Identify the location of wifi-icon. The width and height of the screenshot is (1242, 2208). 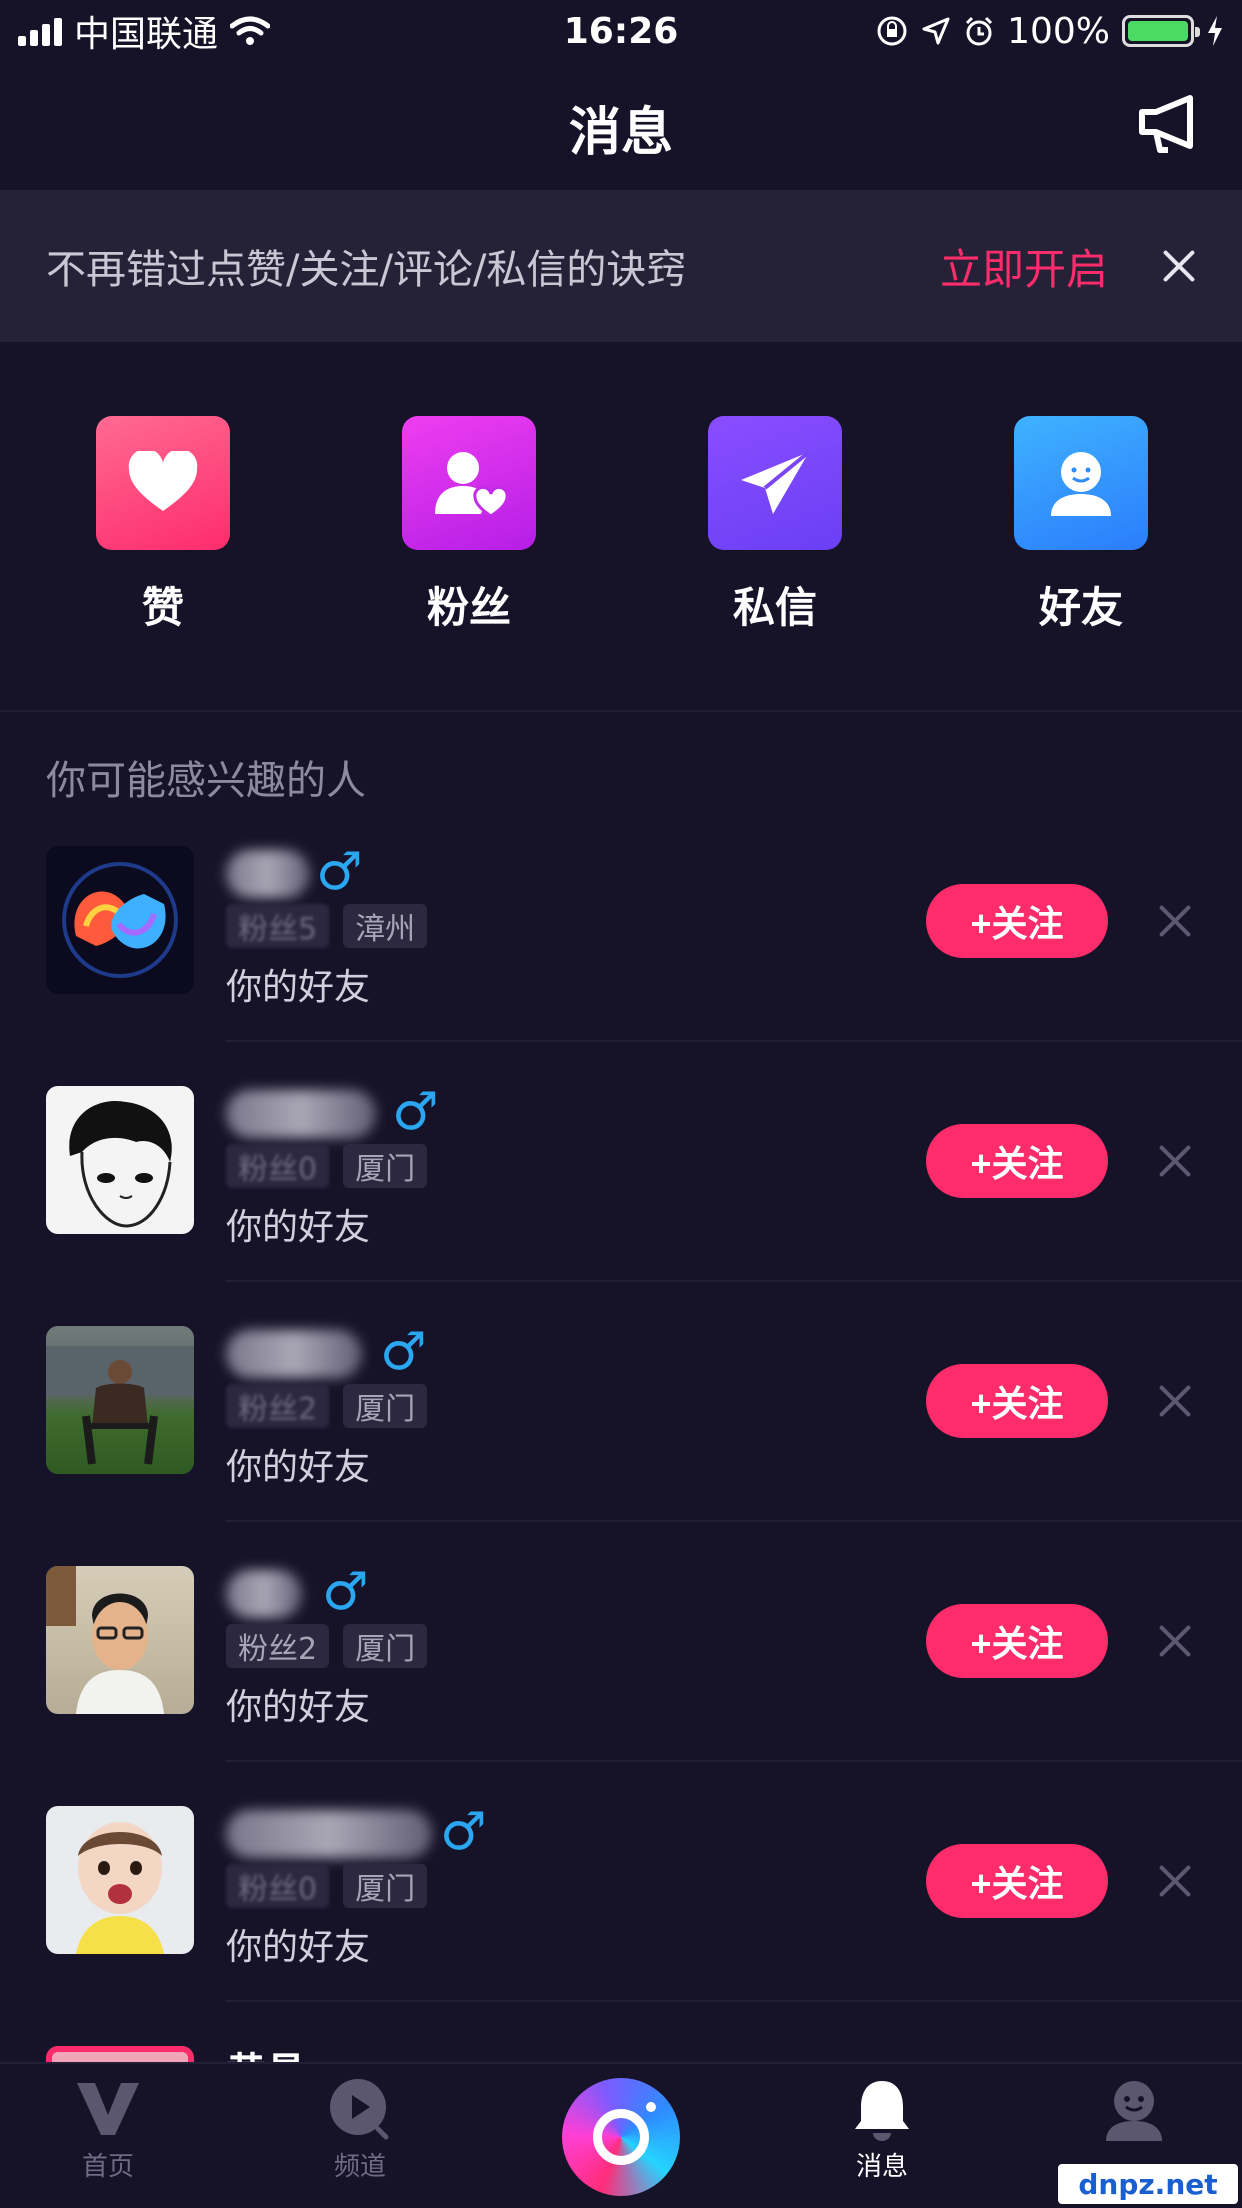
(250, 30).